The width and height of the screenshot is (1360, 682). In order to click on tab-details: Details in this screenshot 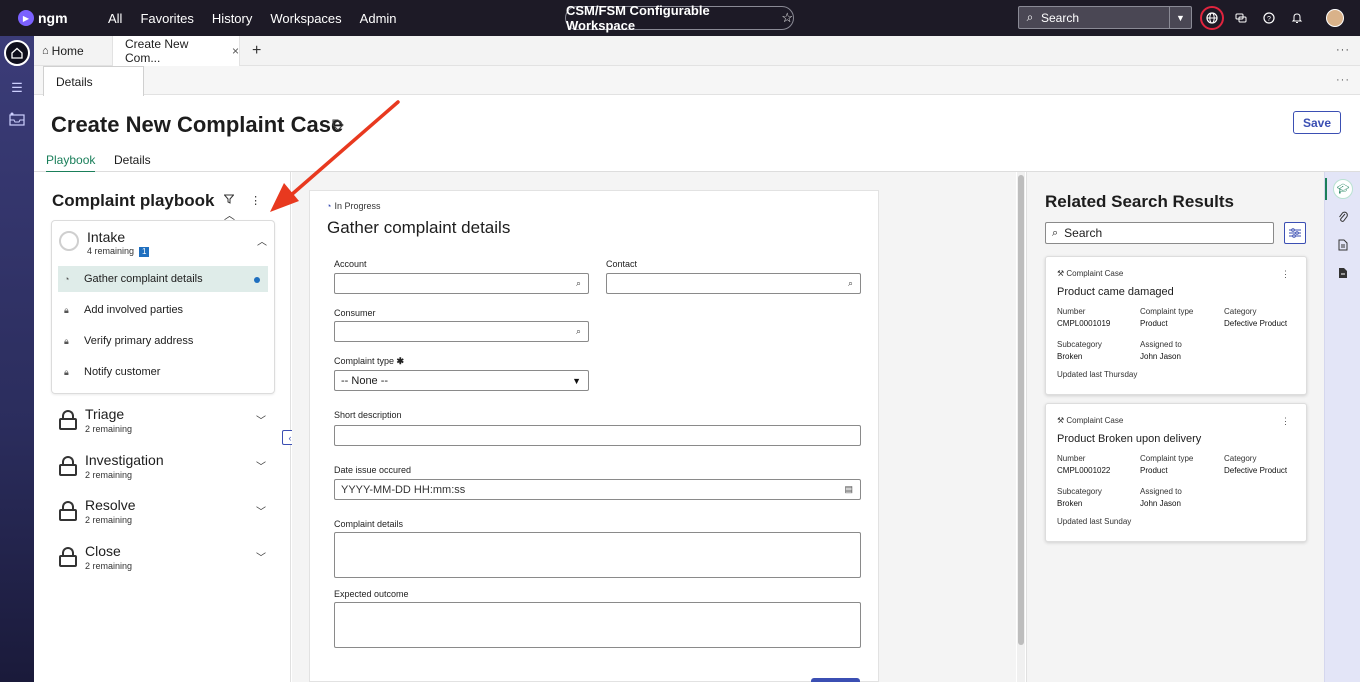, I will do `click(132, 160)`.